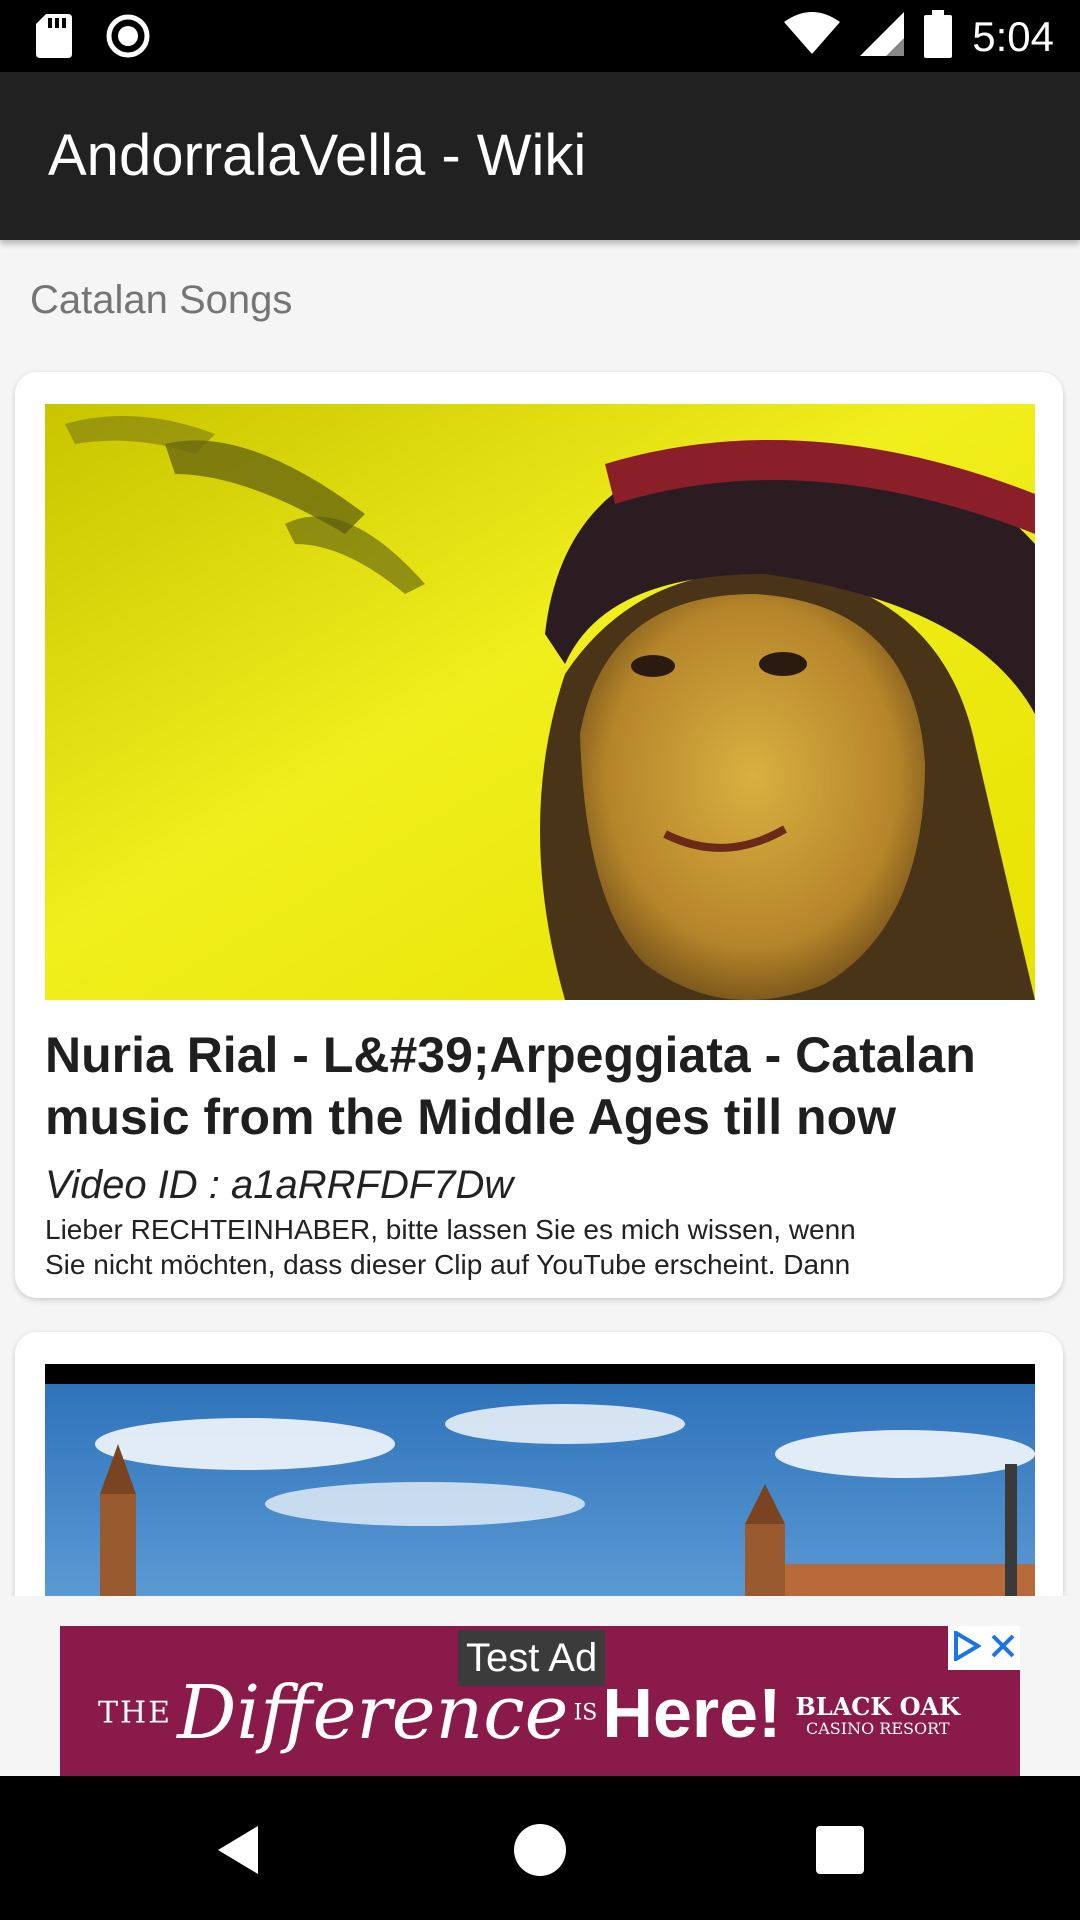 The width and height of the screenshot is (1080, 1920). Describe the element at coordinates (877, 1706) in the screenshot. I see `ad-brand-name: BLACK OAK` at that location.